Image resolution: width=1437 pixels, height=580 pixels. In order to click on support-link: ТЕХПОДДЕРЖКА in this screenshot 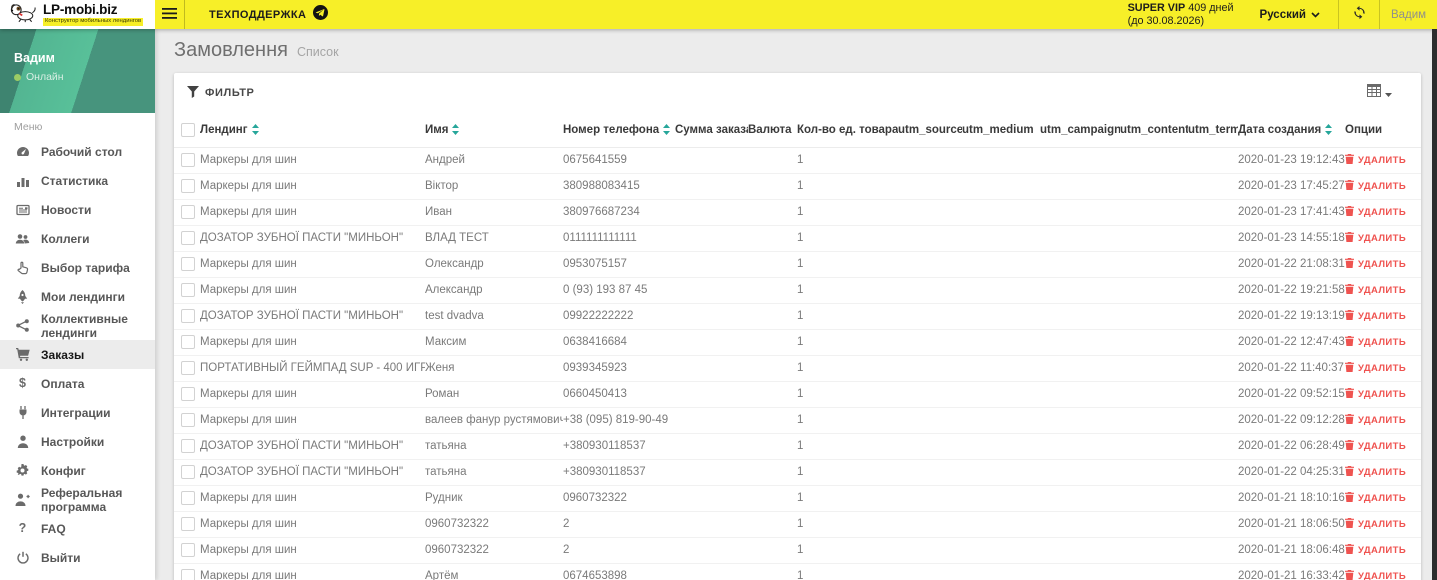, I will do `click(269, 14)`.